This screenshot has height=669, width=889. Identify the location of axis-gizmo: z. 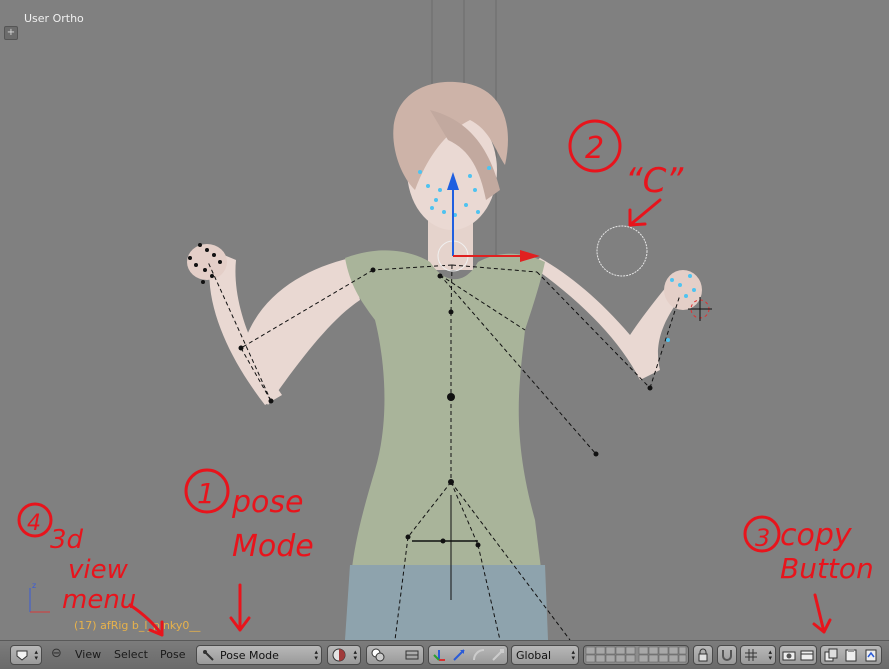
(39, 597).